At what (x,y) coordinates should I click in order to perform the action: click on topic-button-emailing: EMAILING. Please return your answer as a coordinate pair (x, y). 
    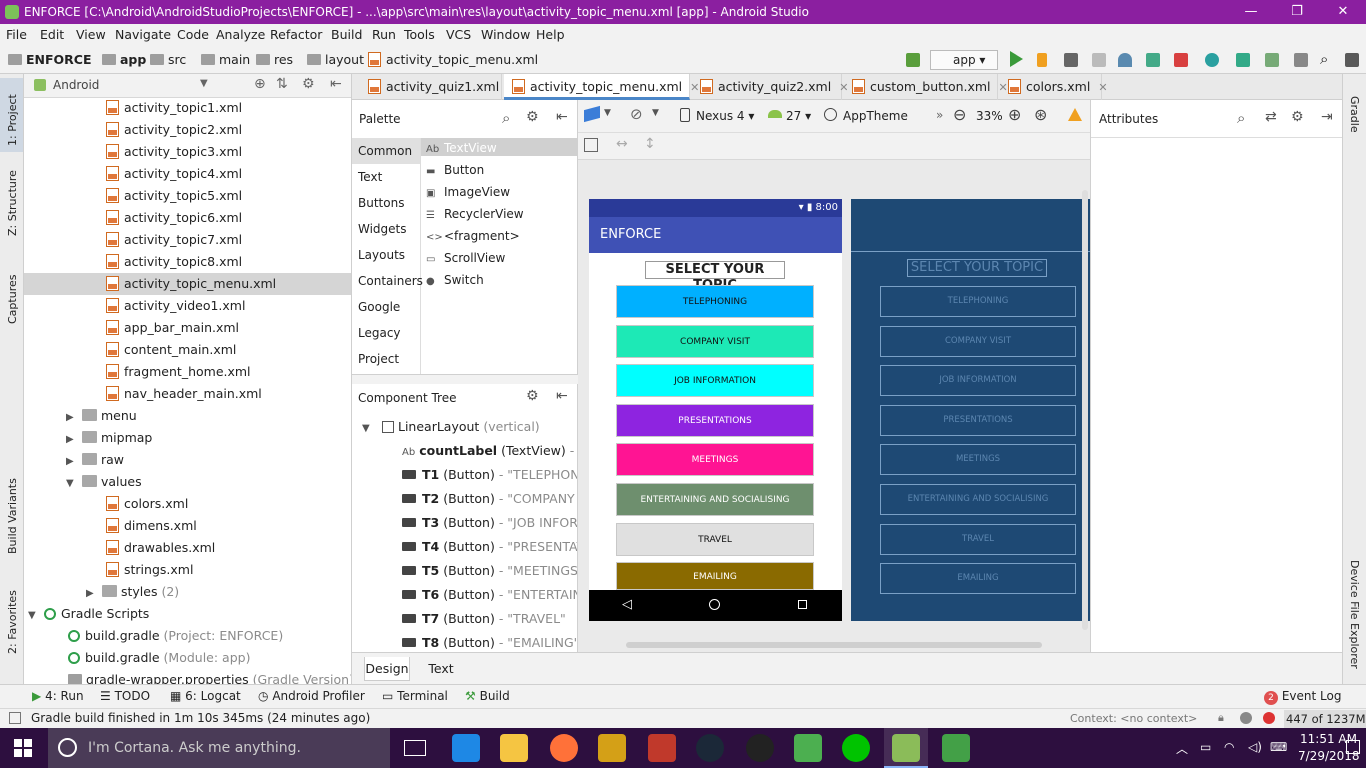
    Looking at the image, I should click on (715, 576).